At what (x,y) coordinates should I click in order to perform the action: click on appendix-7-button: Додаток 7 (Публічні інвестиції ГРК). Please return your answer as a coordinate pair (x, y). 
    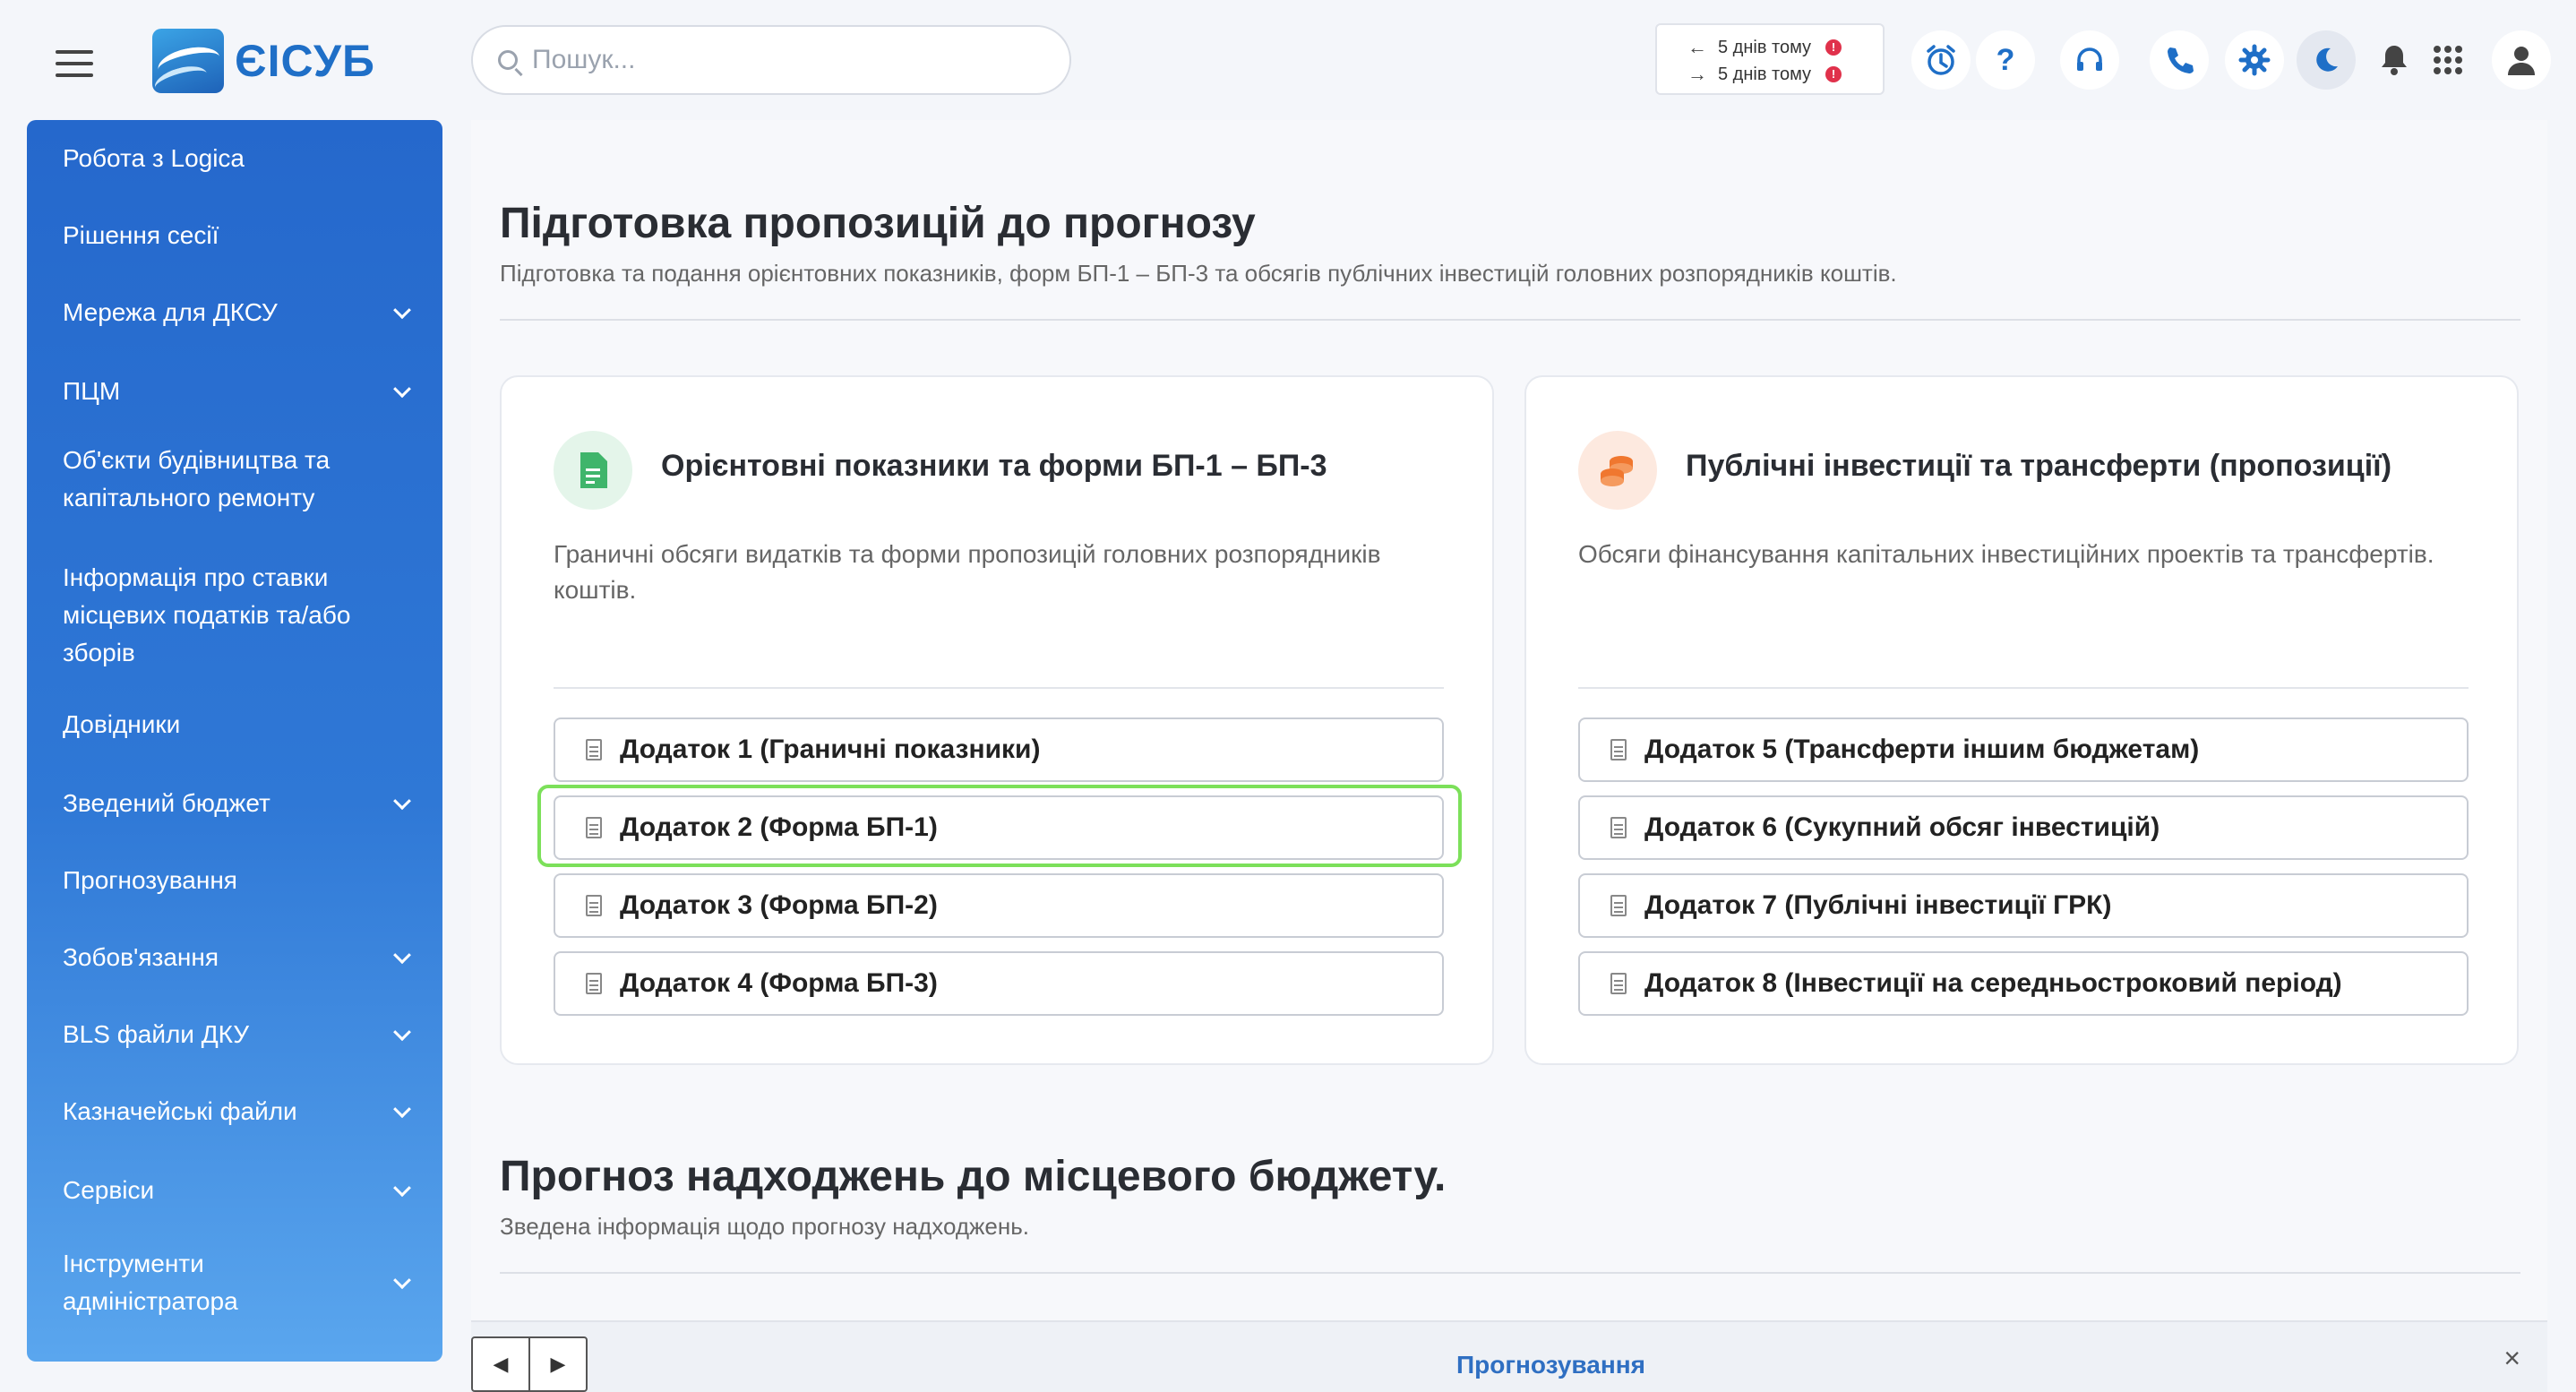
    Looking at the image, I should click on (2023, 905).